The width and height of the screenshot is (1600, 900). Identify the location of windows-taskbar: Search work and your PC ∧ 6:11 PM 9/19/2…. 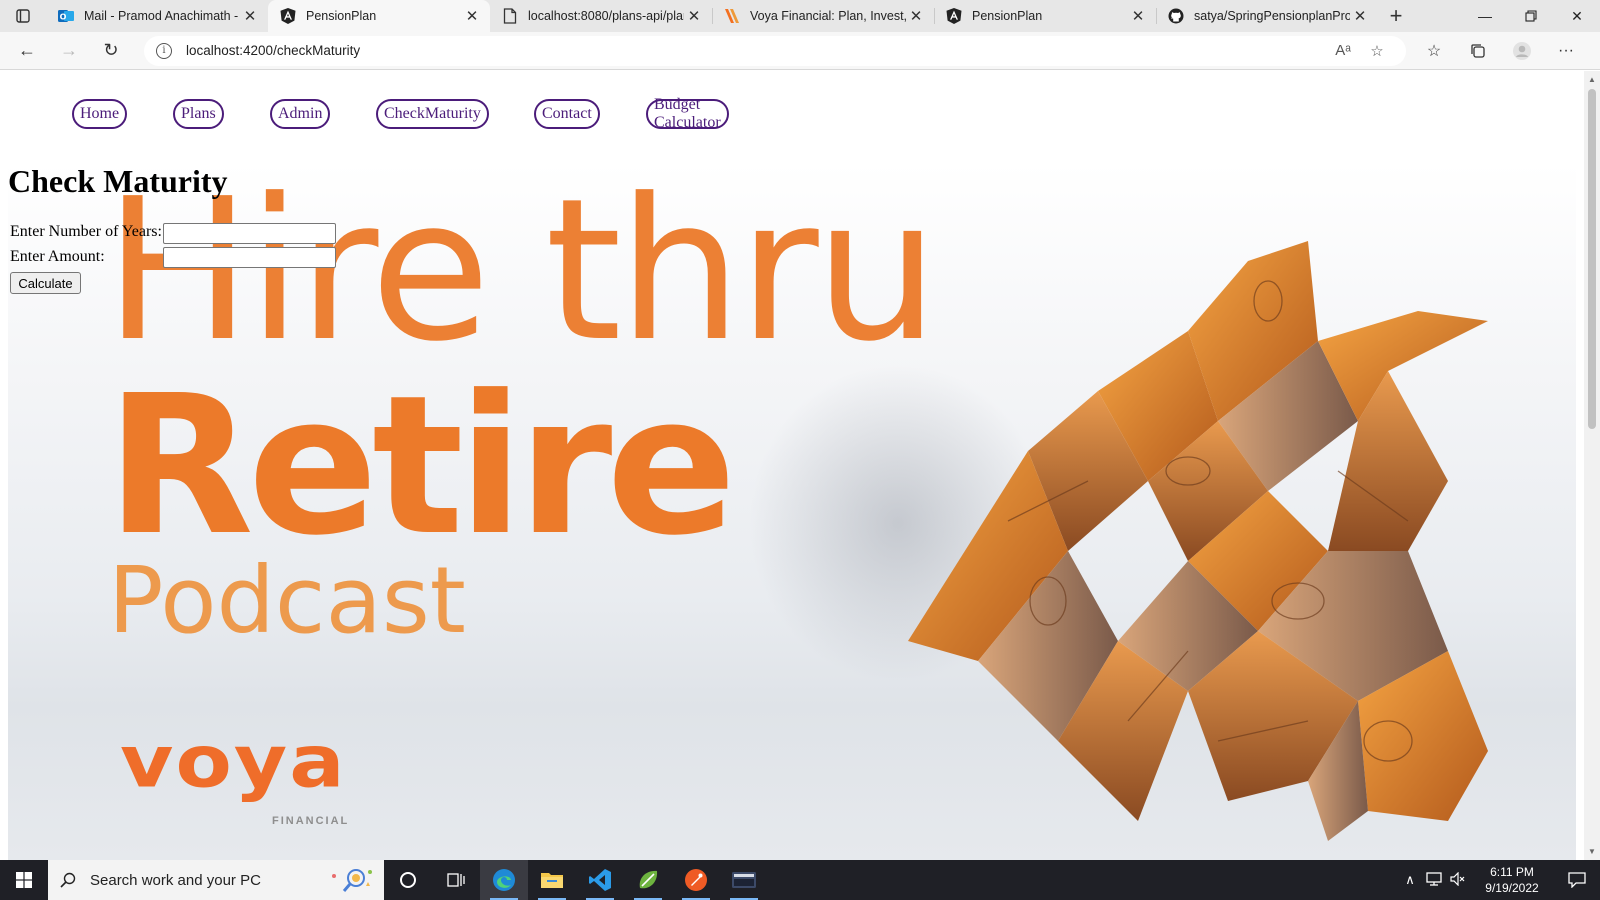
(800, 880).